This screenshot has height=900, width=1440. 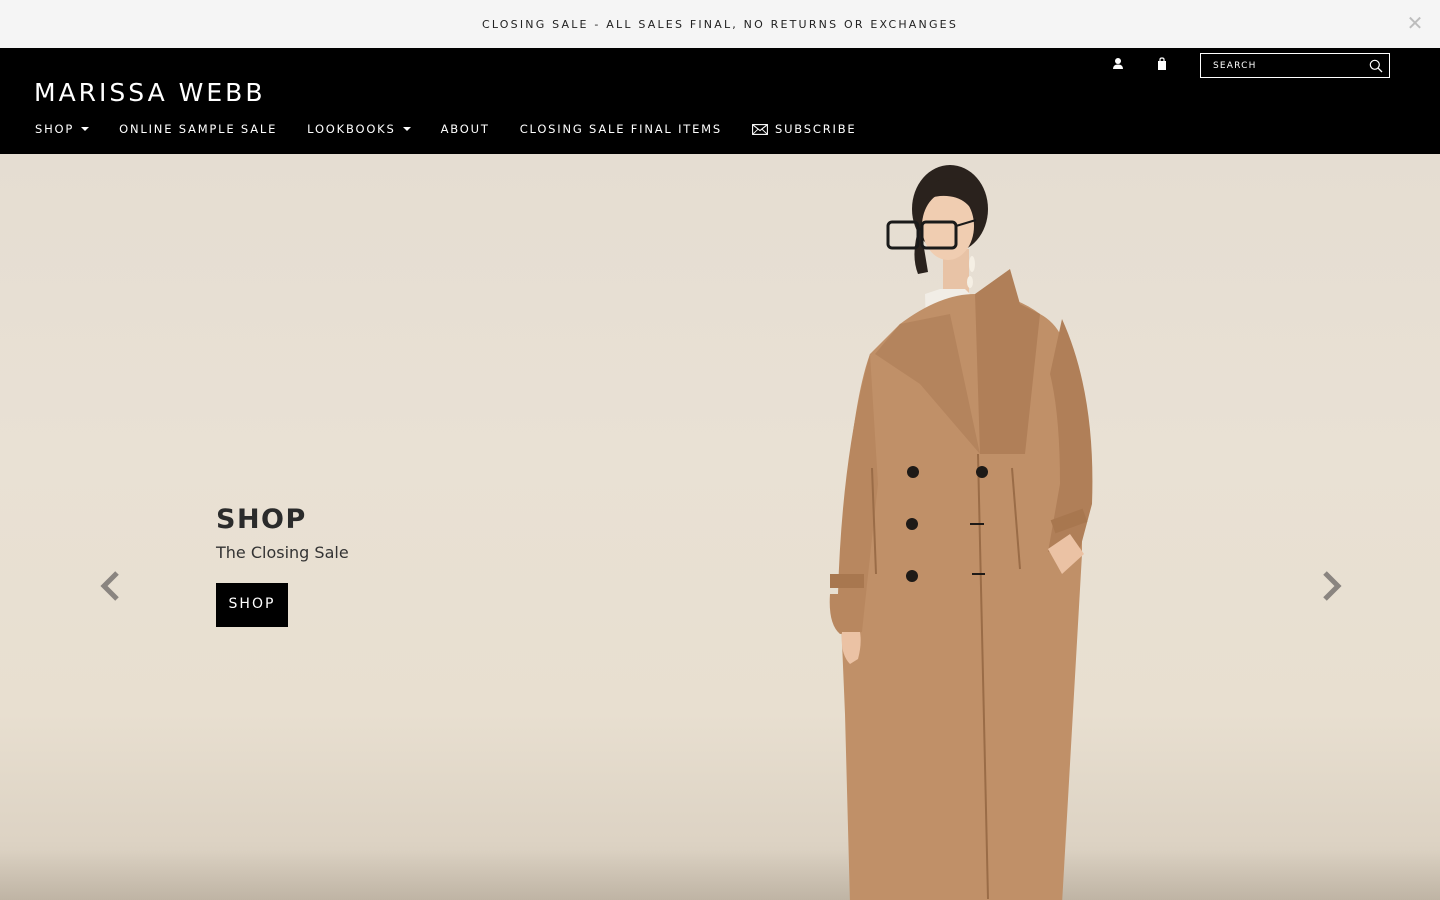 What do you see at coordinates (1282, 65) in the screenshot?
I see `search-input` at bounding box center [1282, 65].